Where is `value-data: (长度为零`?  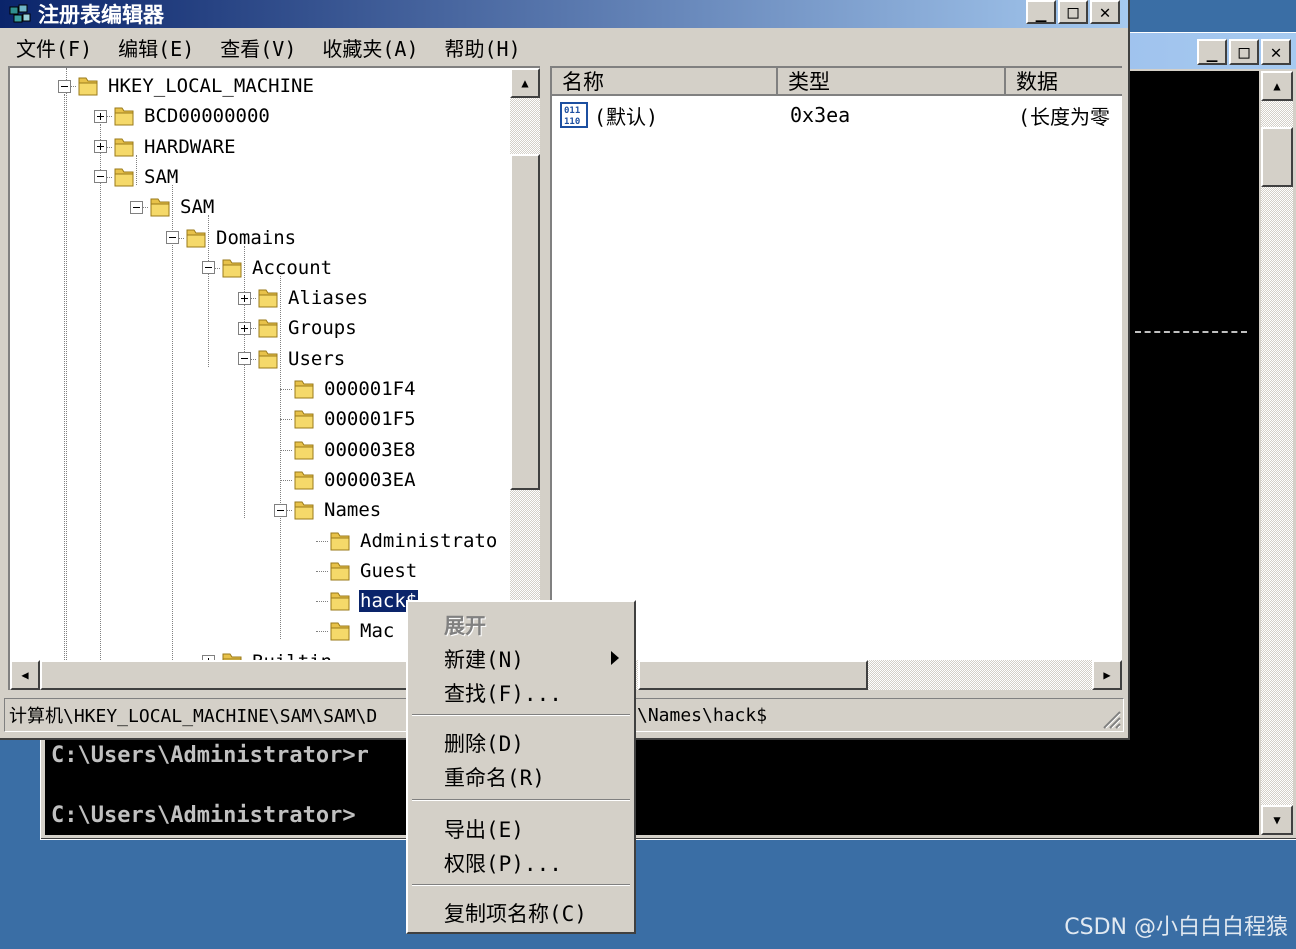 value-data: (长度为零 is located at coordinates (1064, 116).